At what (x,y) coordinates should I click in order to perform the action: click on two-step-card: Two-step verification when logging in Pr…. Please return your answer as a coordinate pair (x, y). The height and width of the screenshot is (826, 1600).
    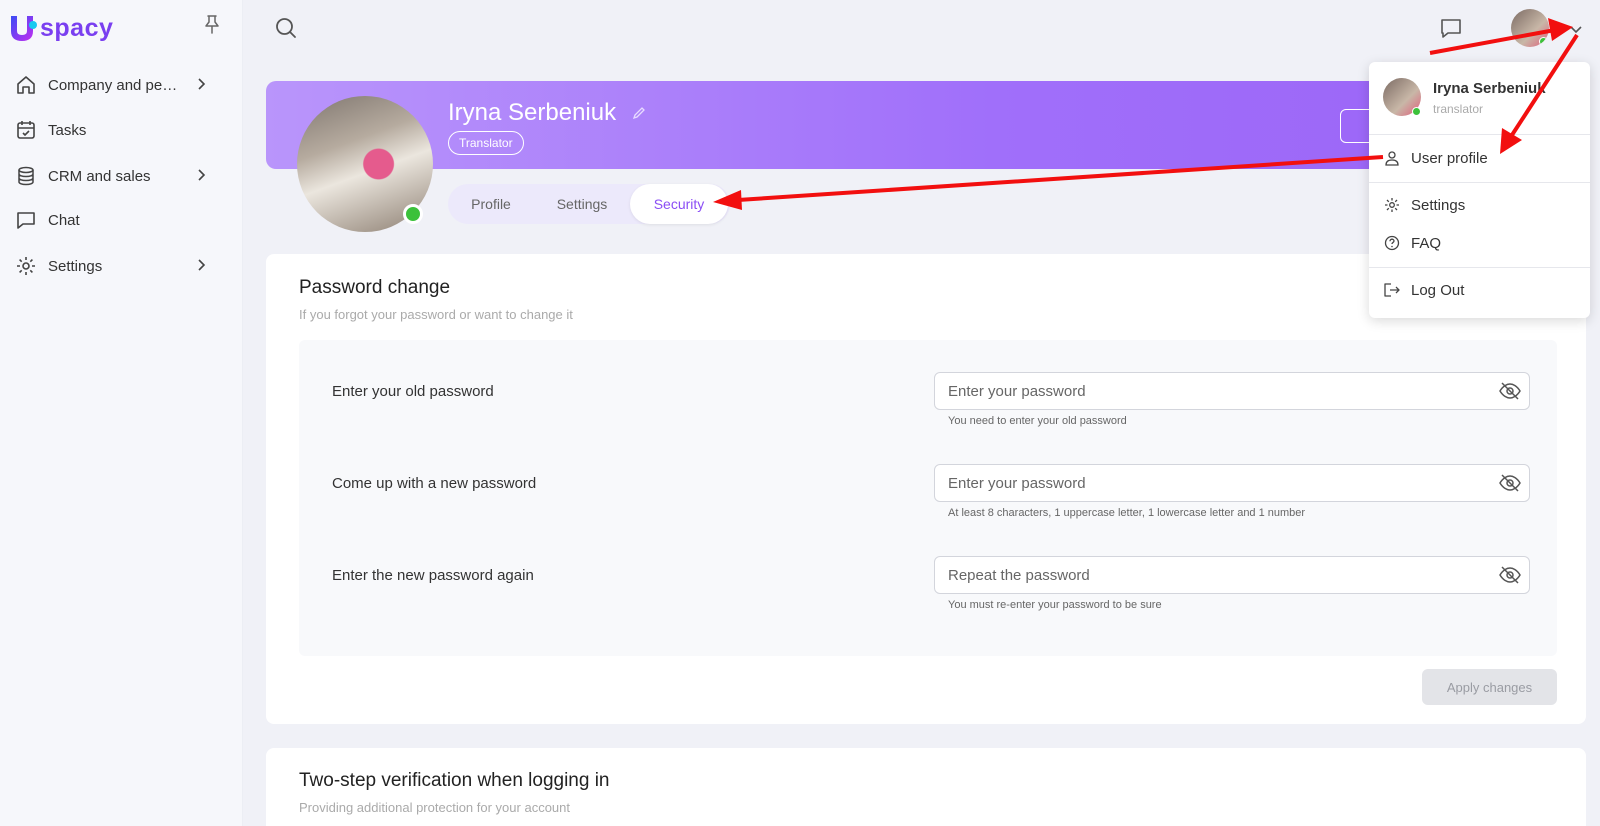
    Looking at the image, I should click on (926, 787).